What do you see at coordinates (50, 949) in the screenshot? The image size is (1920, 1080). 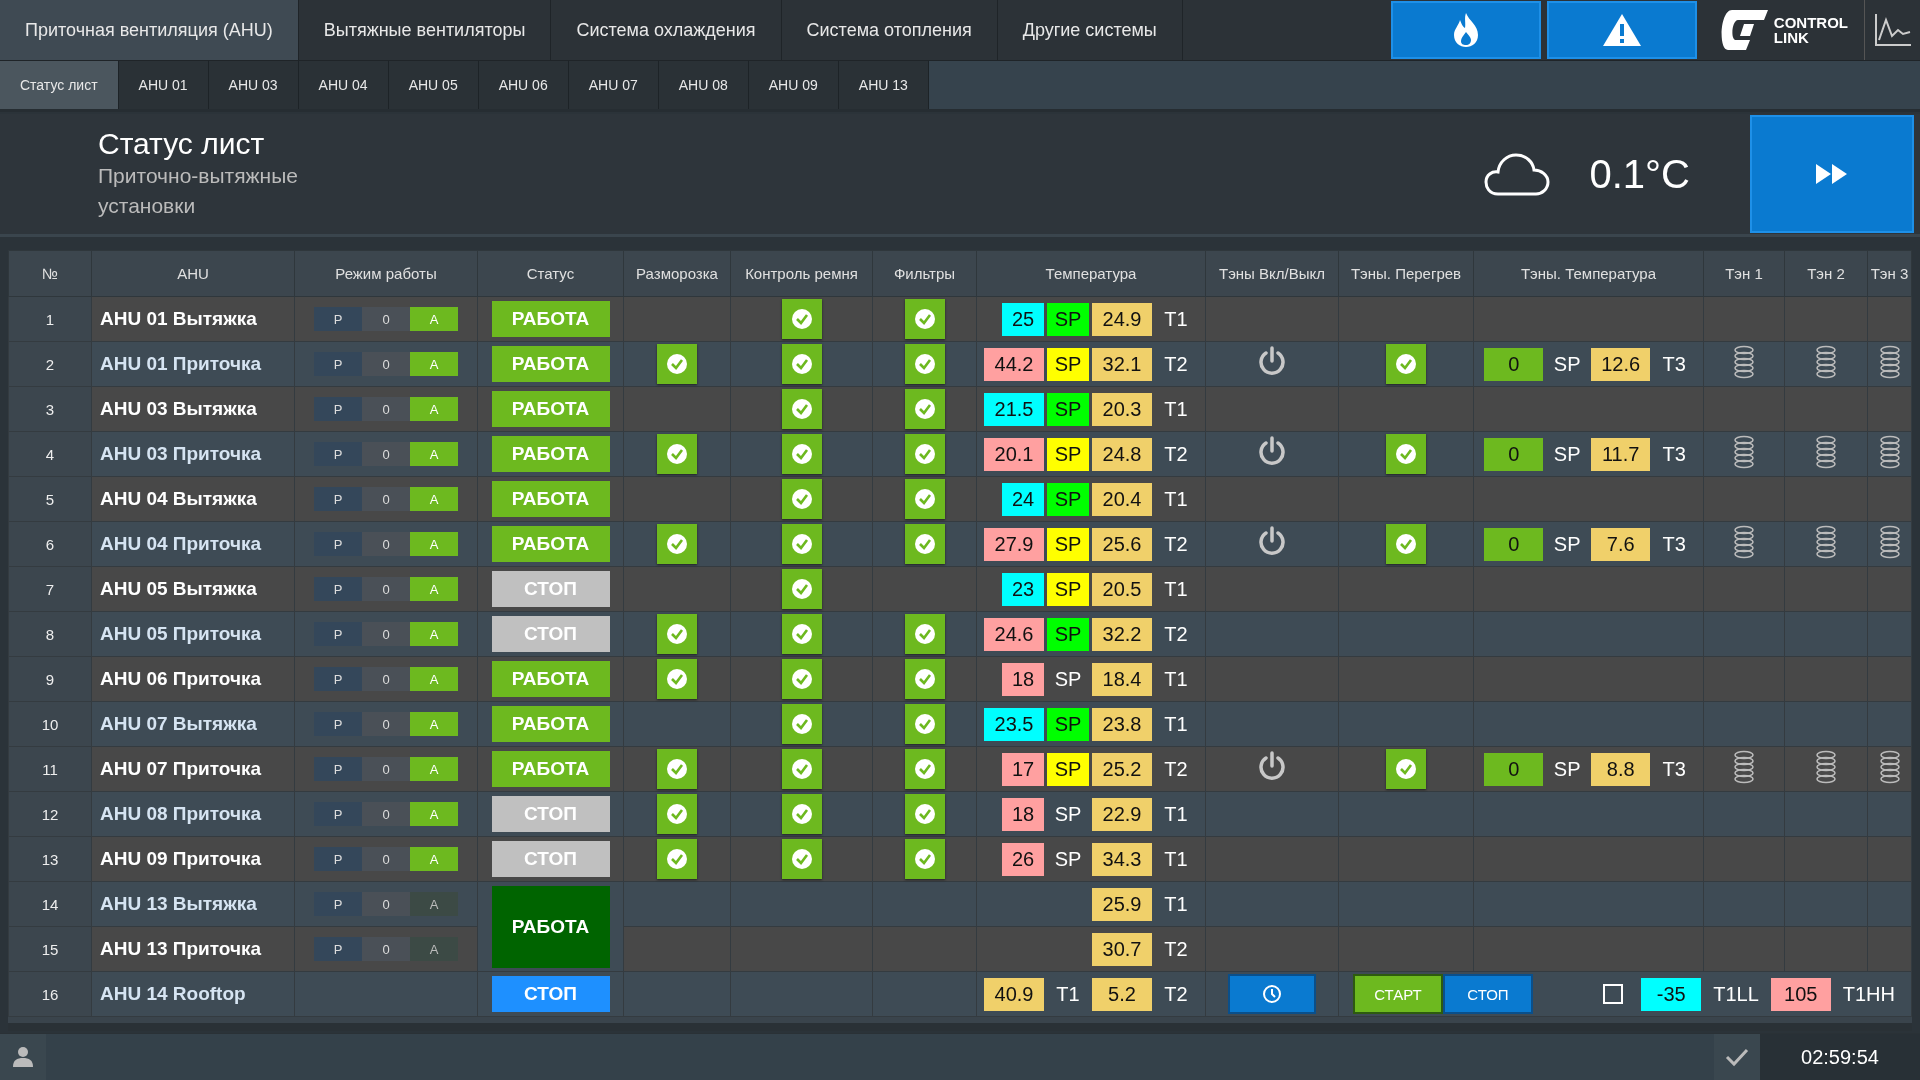 I see `row-number: 15` at bounding box center [50, 949].